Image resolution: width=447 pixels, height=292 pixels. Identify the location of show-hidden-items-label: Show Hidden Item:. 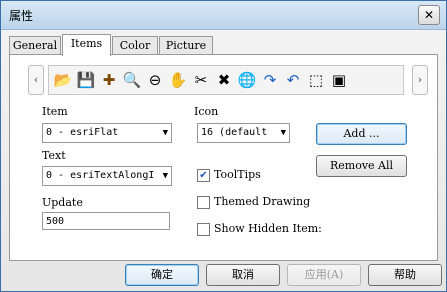
(268, 228).